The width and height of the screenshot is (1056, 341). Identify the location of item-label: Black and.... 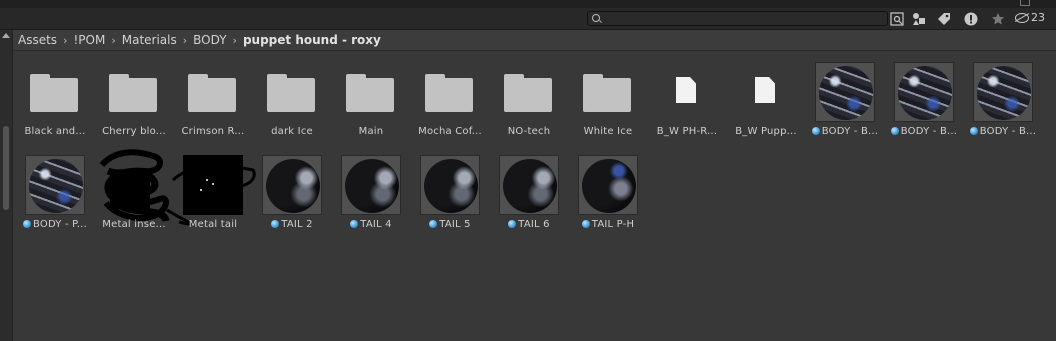
(55, 131).